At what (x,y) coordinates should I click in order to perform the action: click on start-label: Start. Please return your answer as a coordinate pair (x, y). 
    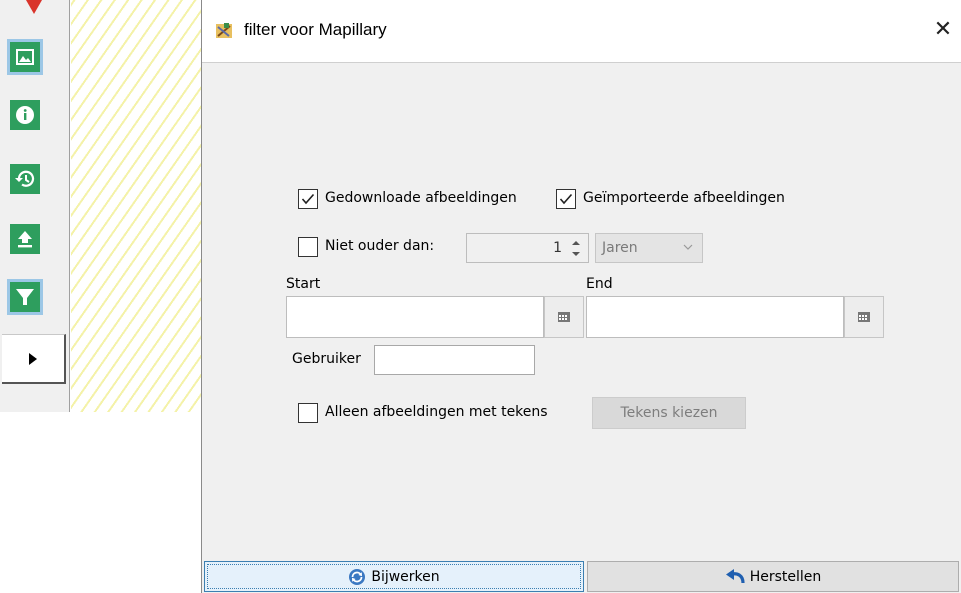
    Looking at the image, I should click on (303, 284).